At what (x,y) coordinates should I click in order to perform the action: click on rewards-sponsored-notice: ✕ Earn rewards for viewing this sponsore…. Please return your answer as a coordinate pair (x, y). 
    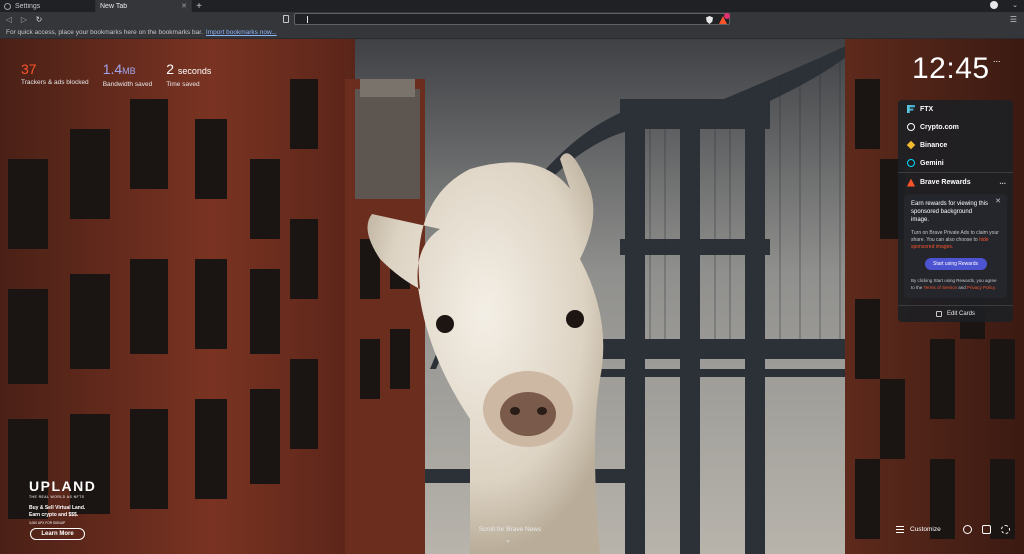
    Looking at the image, I should click on (955, 246).